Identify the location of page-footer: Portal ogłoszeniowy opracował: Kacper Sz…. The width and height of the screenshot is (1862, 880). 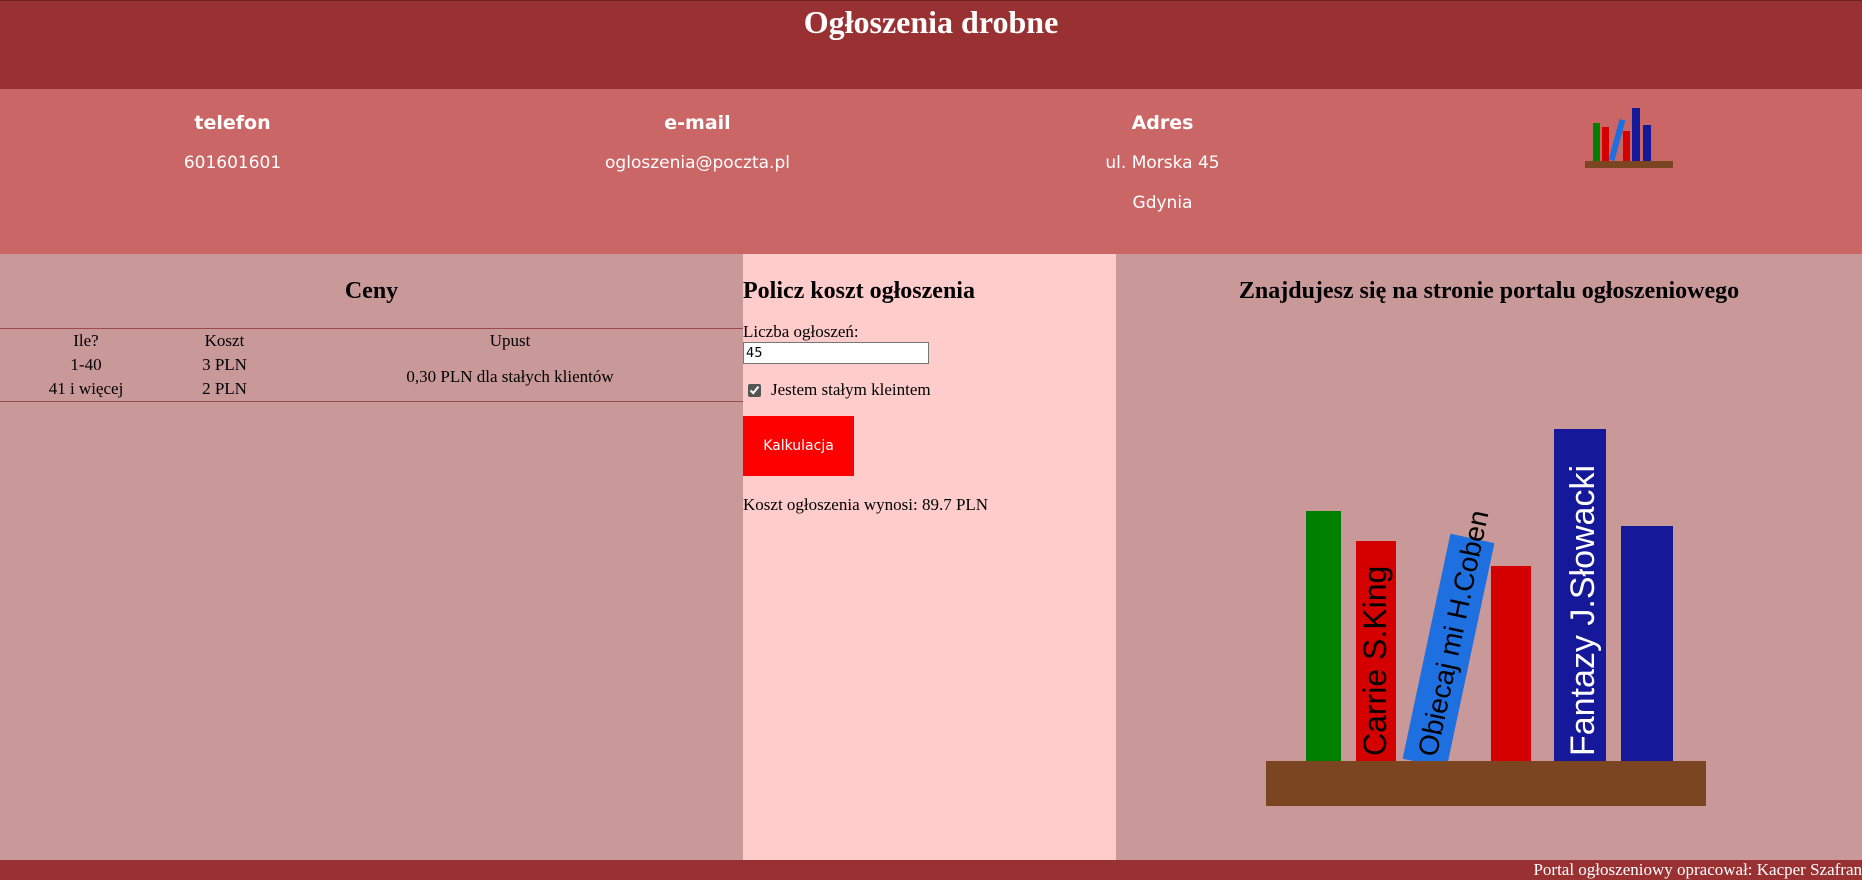
(931, 870).